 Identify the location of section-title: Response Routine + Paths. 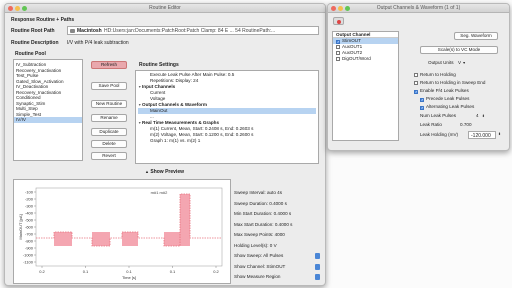
(43, 20).